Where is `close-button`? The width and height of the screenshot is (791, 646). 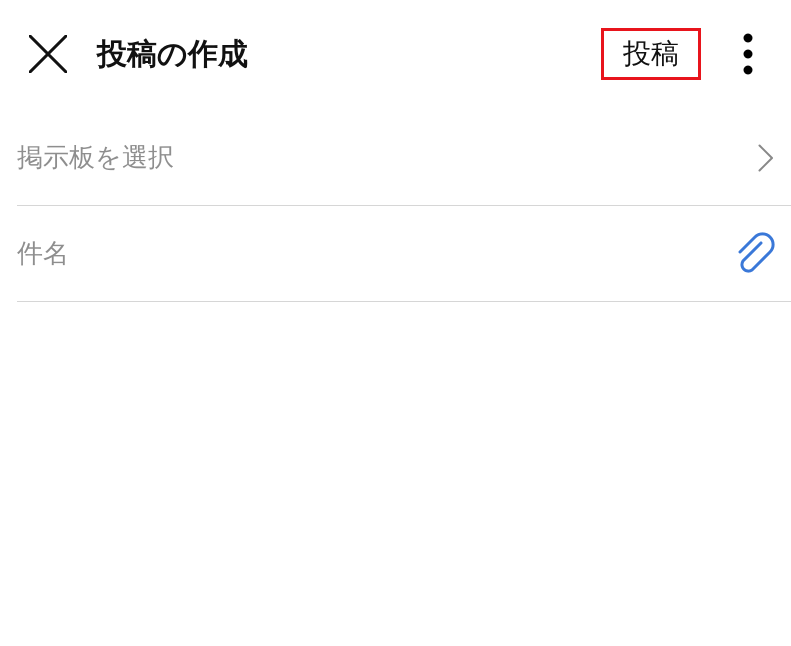
close-button is located at coordinates (48, 54).